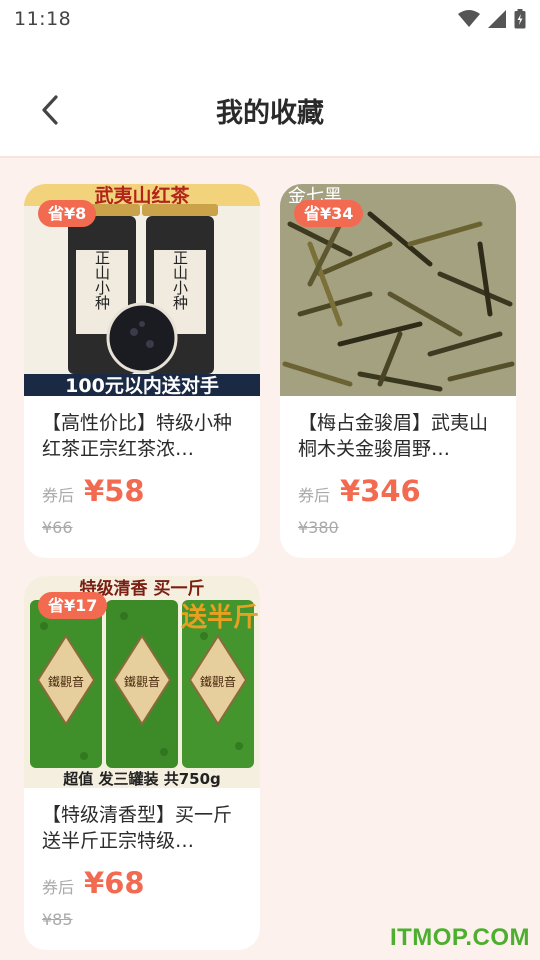 Image resolution: width=540 pixels, height=960 pixels. What do you see at coordinates (102, 280) in the screenshot?
I see `can-1-text: 正山小种` at bounding box center [102, 280].